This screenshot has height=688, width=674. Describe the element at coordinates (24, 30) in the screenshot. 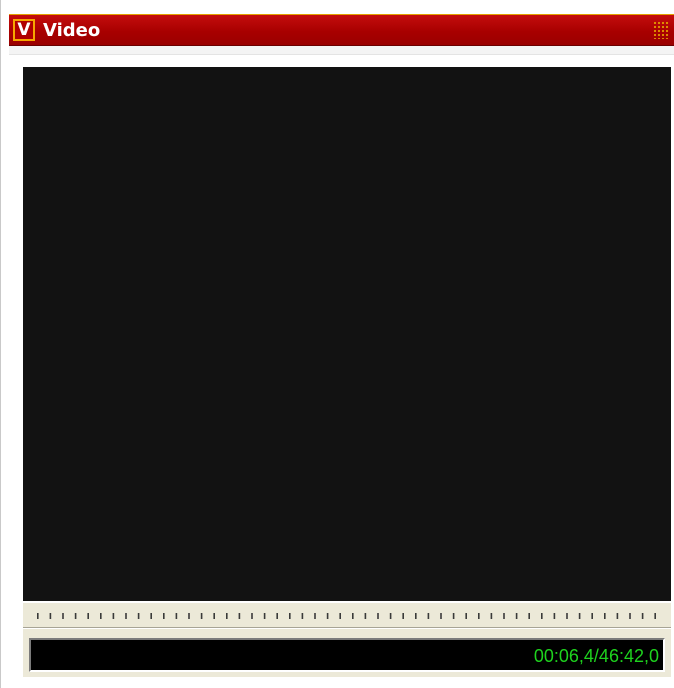

I see `app-logo-v-icon: V` at that location.